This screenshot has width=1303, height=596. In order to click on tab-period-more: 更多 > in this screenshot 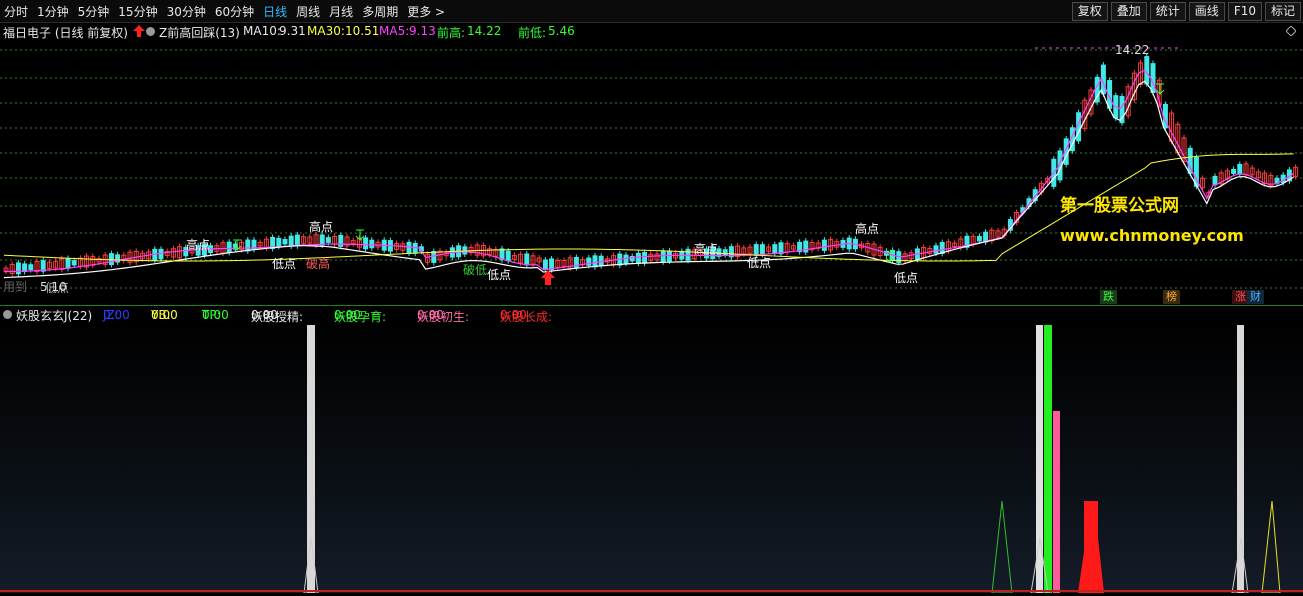, I will do `click(426, 11)`.